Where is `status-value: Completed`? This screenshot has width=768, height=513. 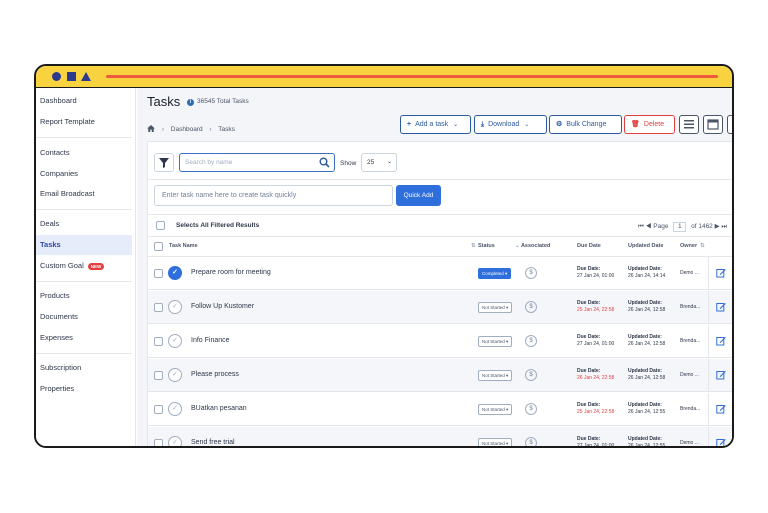
status-value: Completed is located at coordinates (493, 273).